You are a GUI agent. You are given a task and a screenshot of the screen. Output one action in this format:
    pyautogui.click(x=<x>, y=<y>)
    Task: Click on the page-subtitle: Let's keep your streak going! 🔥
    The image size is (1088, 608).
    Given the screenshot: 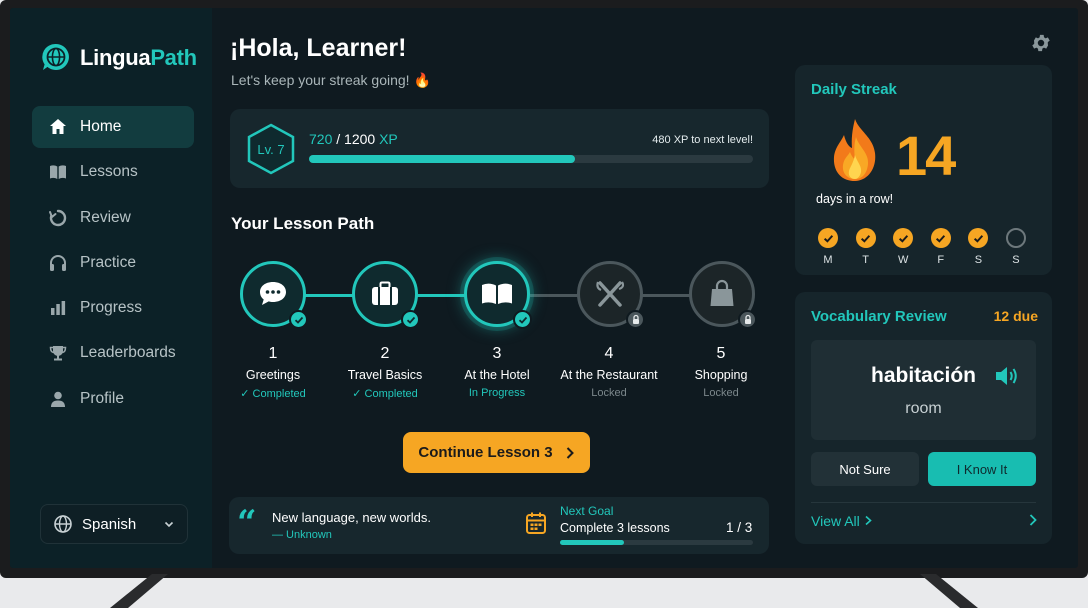 What is the action you would take?
    pyautogui.click(x=331, y=80)
    